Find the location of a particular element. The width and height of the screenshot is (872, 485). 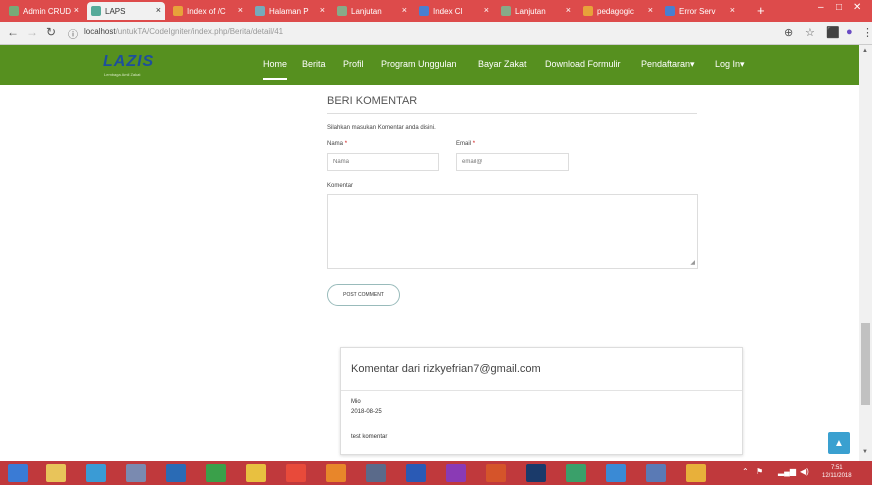

taskbar-app8-icon is located at coordinates (296, 473).